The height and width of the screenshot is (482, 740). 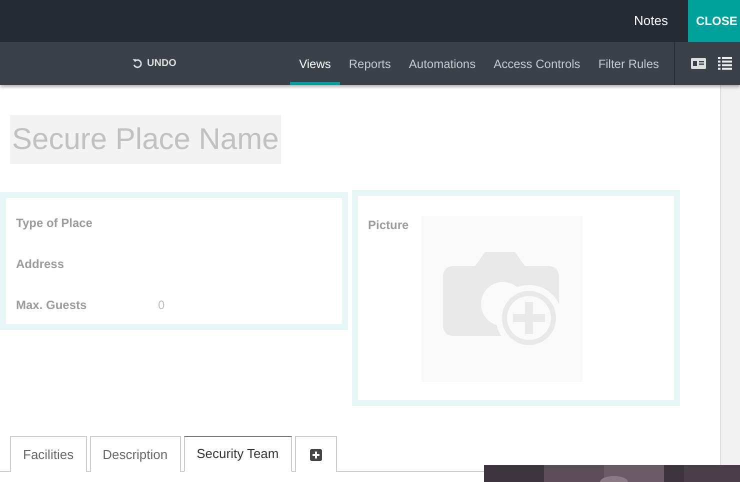 What do you see at coordinates (55, 222) in the screenshot?
I see `field-label: Type of Place` at bounding box center [55, 222].